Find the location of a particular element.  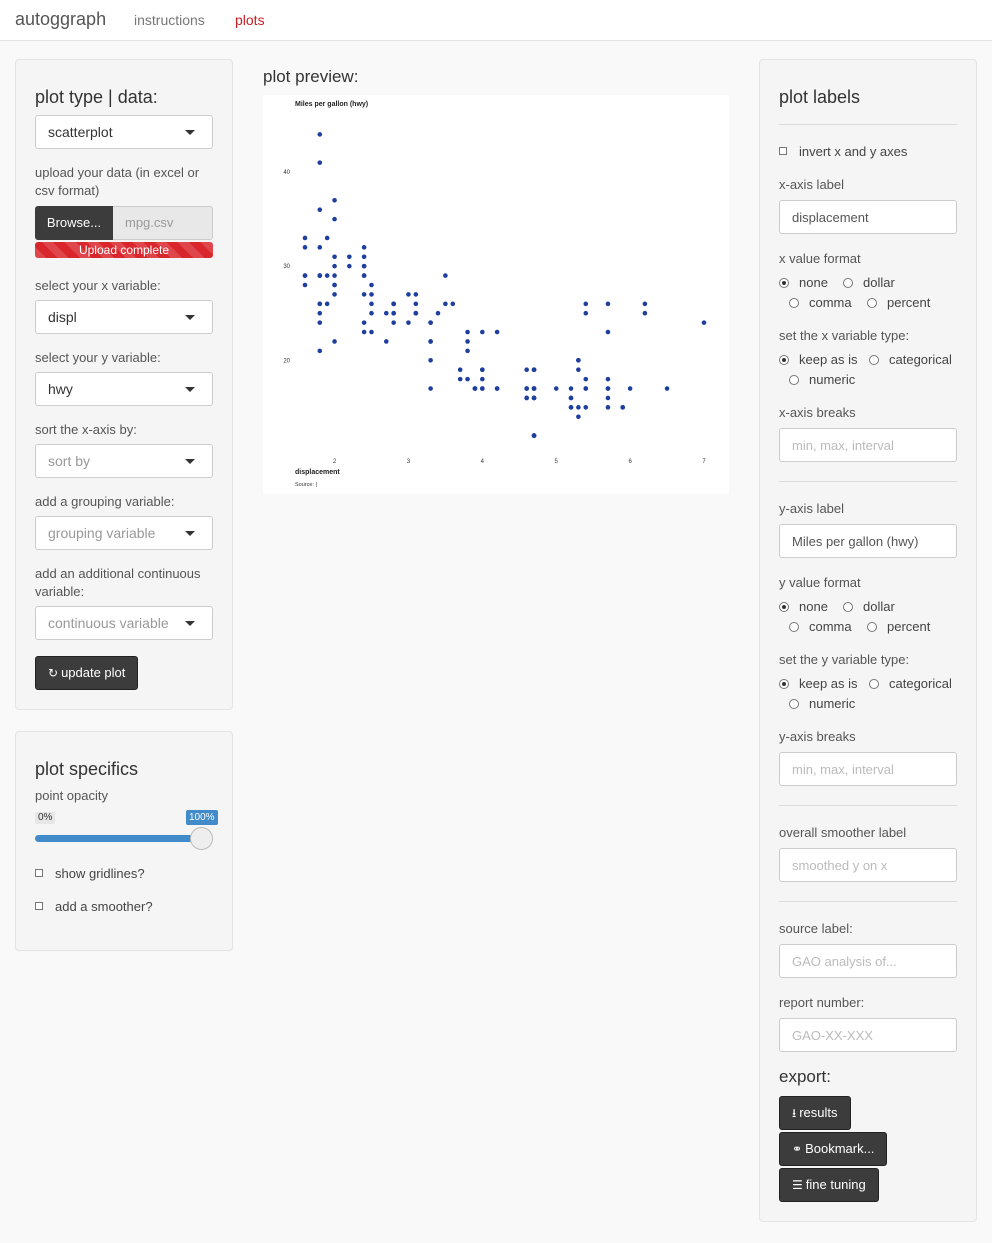

plot-labels-title: plot labels is located at coordinates (820, 97).